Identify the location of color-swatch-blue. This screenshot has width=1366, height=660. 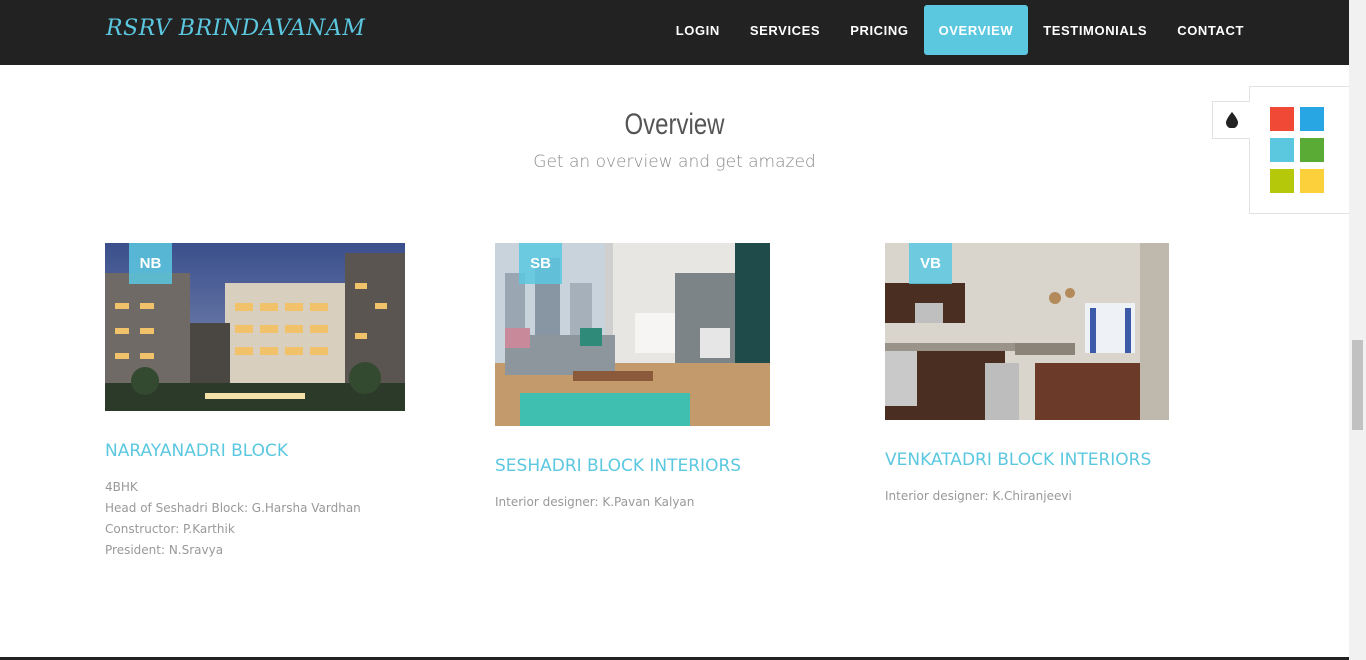
(1312, 119).